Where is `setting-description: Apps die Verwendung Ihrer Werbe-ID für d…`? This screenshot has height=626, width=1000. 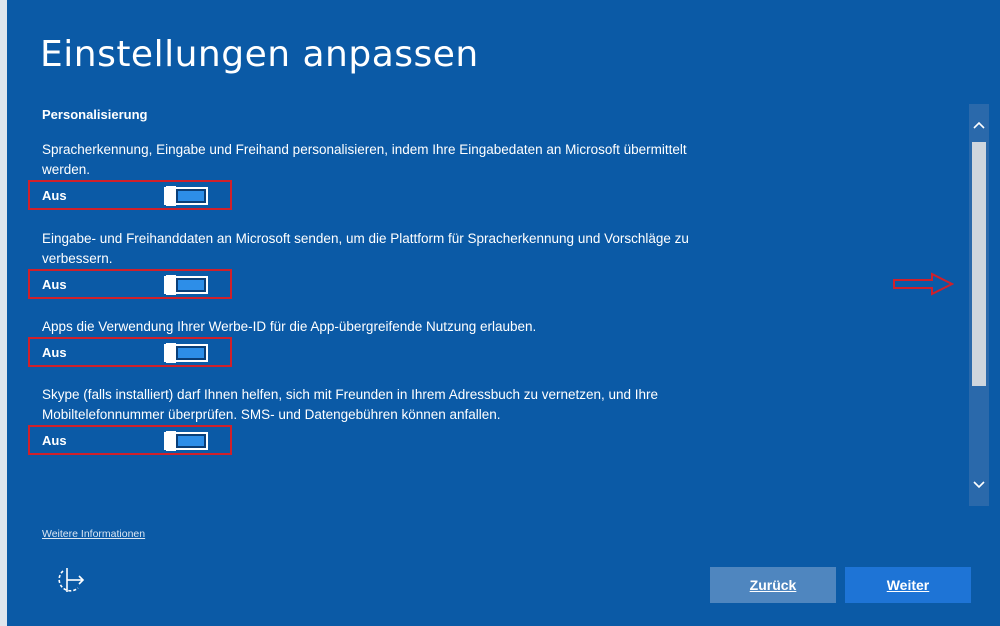 setting-description: Apps die Verwendung Ihrer Werbe-ID für d… is located at coordinates (289, 326).